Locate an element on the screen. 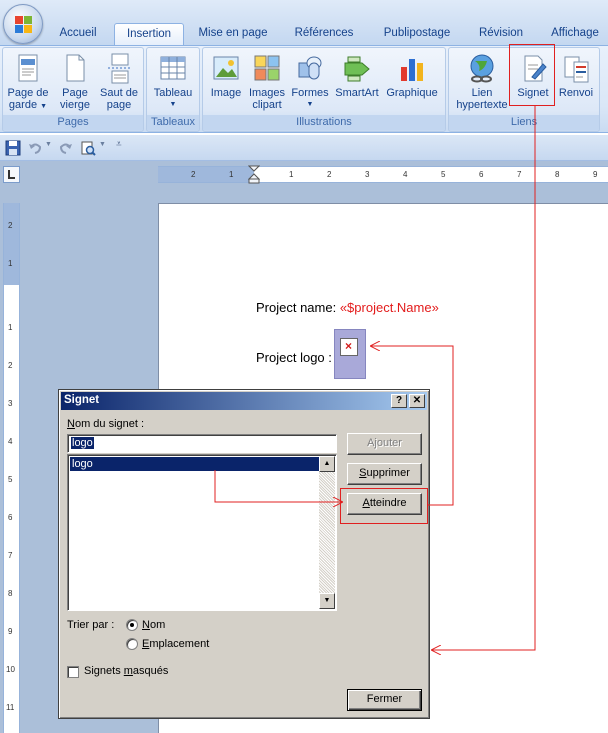  images-clipart-button: Images clipart is located at coordinates (267, 83).